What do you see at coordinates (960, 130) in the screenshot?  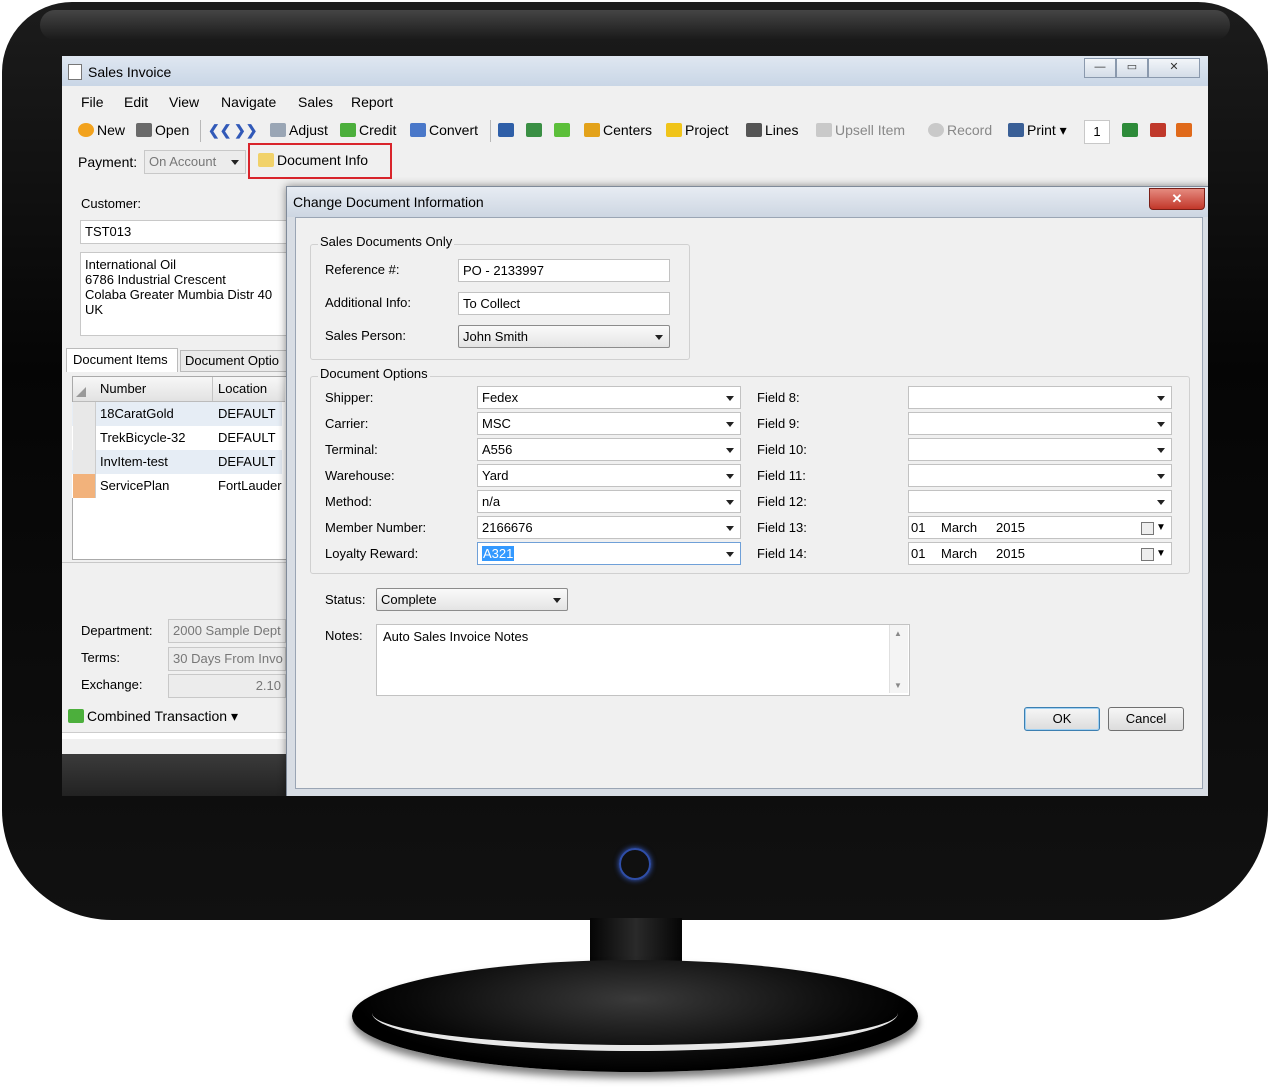 I see `record-button: Record` at bounding box center [960, 130].